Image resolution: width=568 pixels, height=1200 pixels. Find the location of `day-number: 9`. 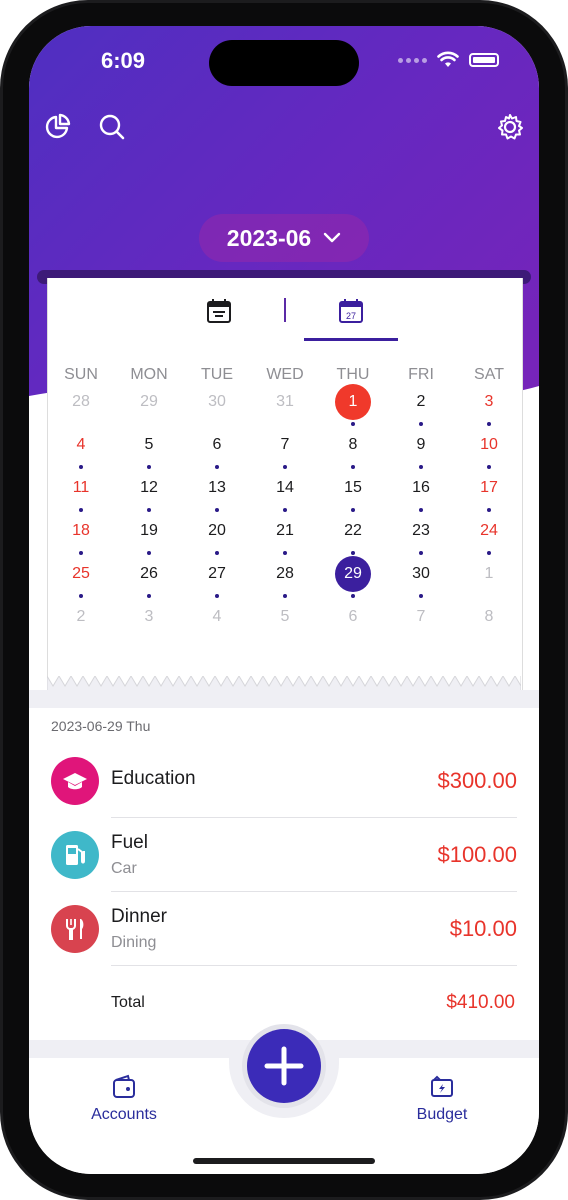

day-number: 9 is located at coordinates (421, 444).